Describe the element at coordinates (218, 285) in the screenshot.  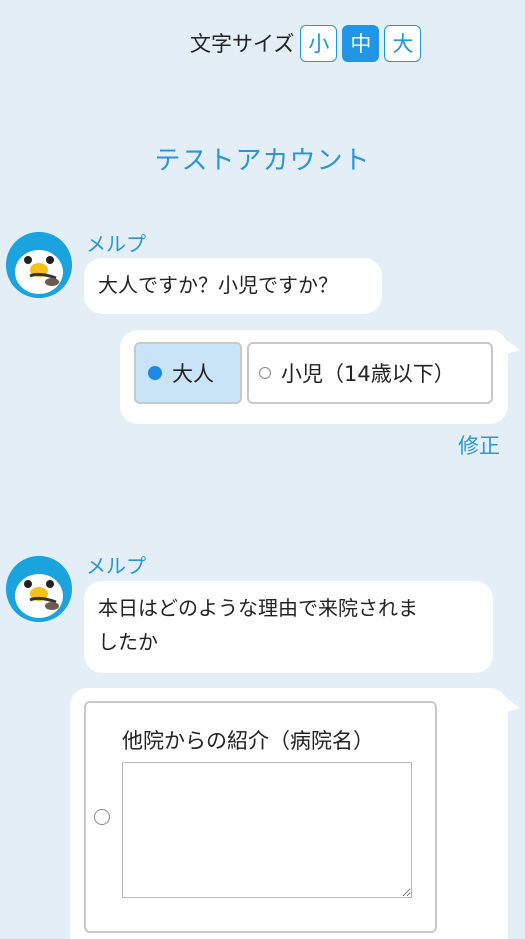
I see `question-adult-child: 大人ですか？小児ですか？` at that location.